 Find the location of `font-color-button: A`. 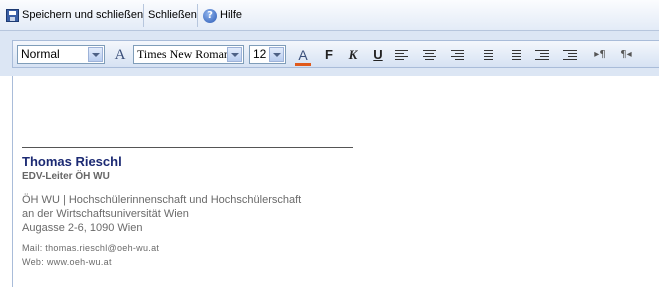

font-color-button: A is located at coordinates (303, 56).